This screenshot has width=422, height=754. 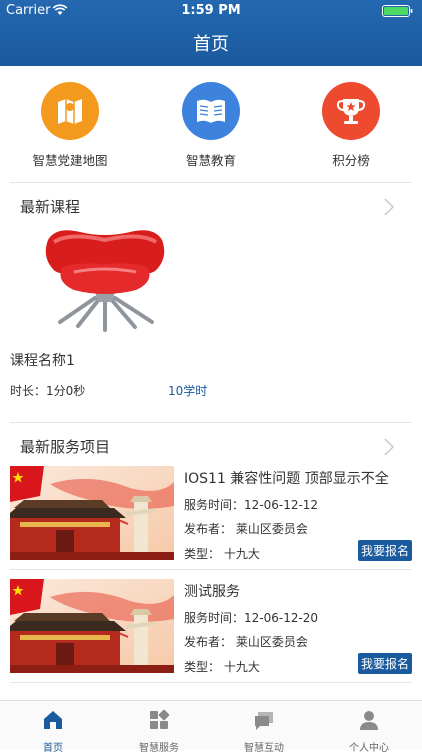 What do you see at coordinates (160, 719) in the screenshot?
I see `grid-icon` at bounding box center [160, 719].